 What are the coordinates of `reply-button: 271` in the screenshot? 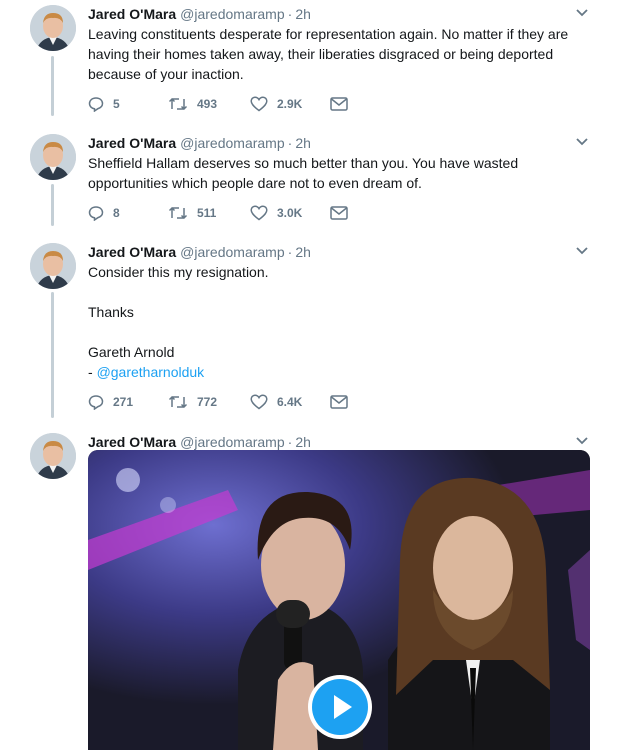 It's located at (110, 402).